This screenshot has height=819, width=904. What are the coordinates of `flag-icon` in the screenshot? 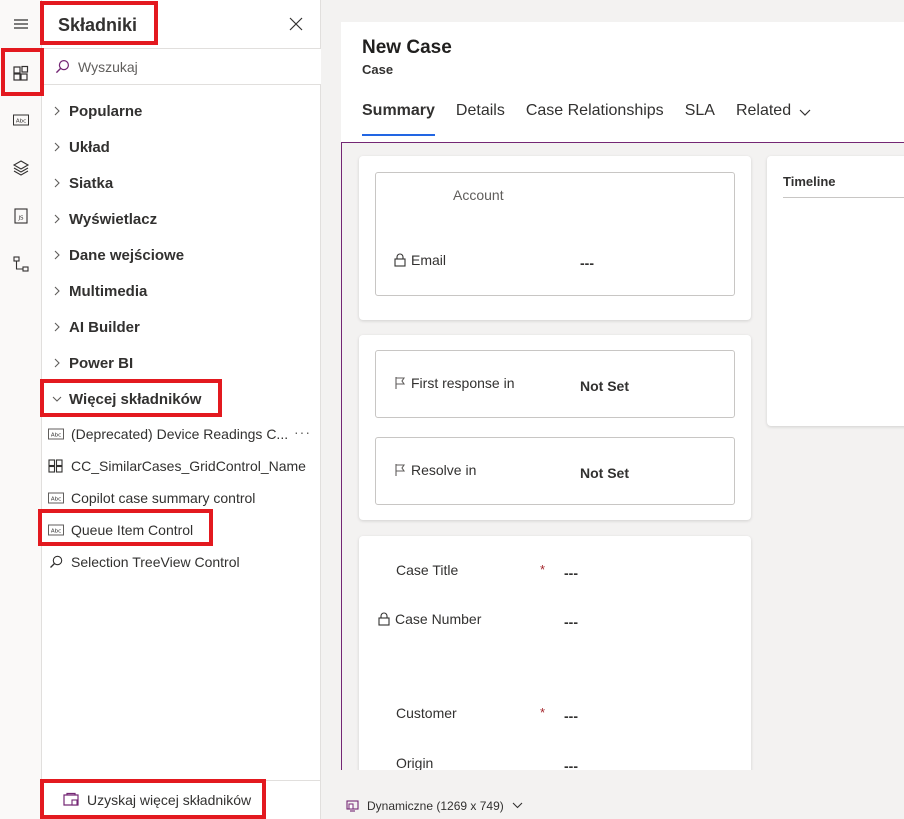 It's located at (400, 383).